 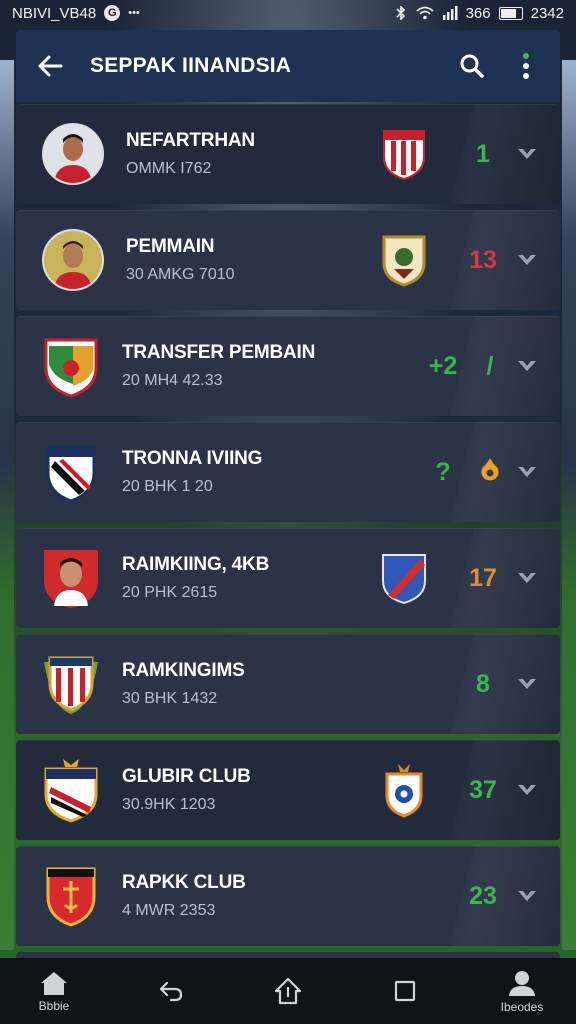 I want to click on item-subtitle: 20 BHK 1 20, so click(x=167, y=486).